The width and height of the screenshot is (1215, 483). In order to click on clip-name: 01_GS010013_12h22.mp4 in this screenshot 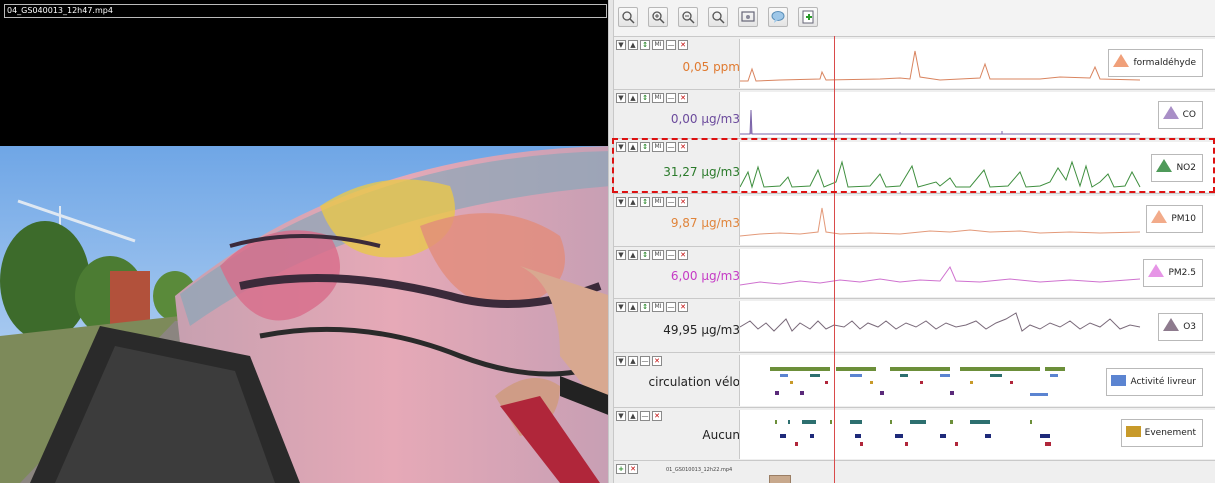, I will do `click(699, 470)`.